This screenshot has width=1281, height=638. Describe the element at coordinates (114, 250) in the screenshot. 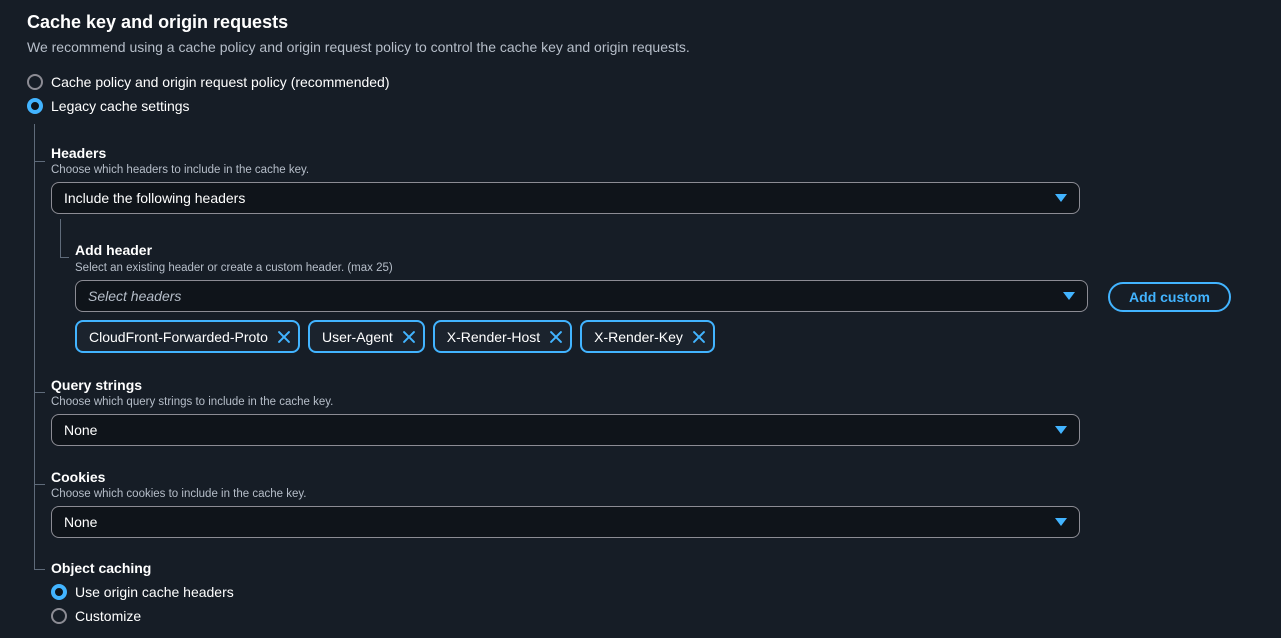

I see `add-header-label: Add header` at that location.